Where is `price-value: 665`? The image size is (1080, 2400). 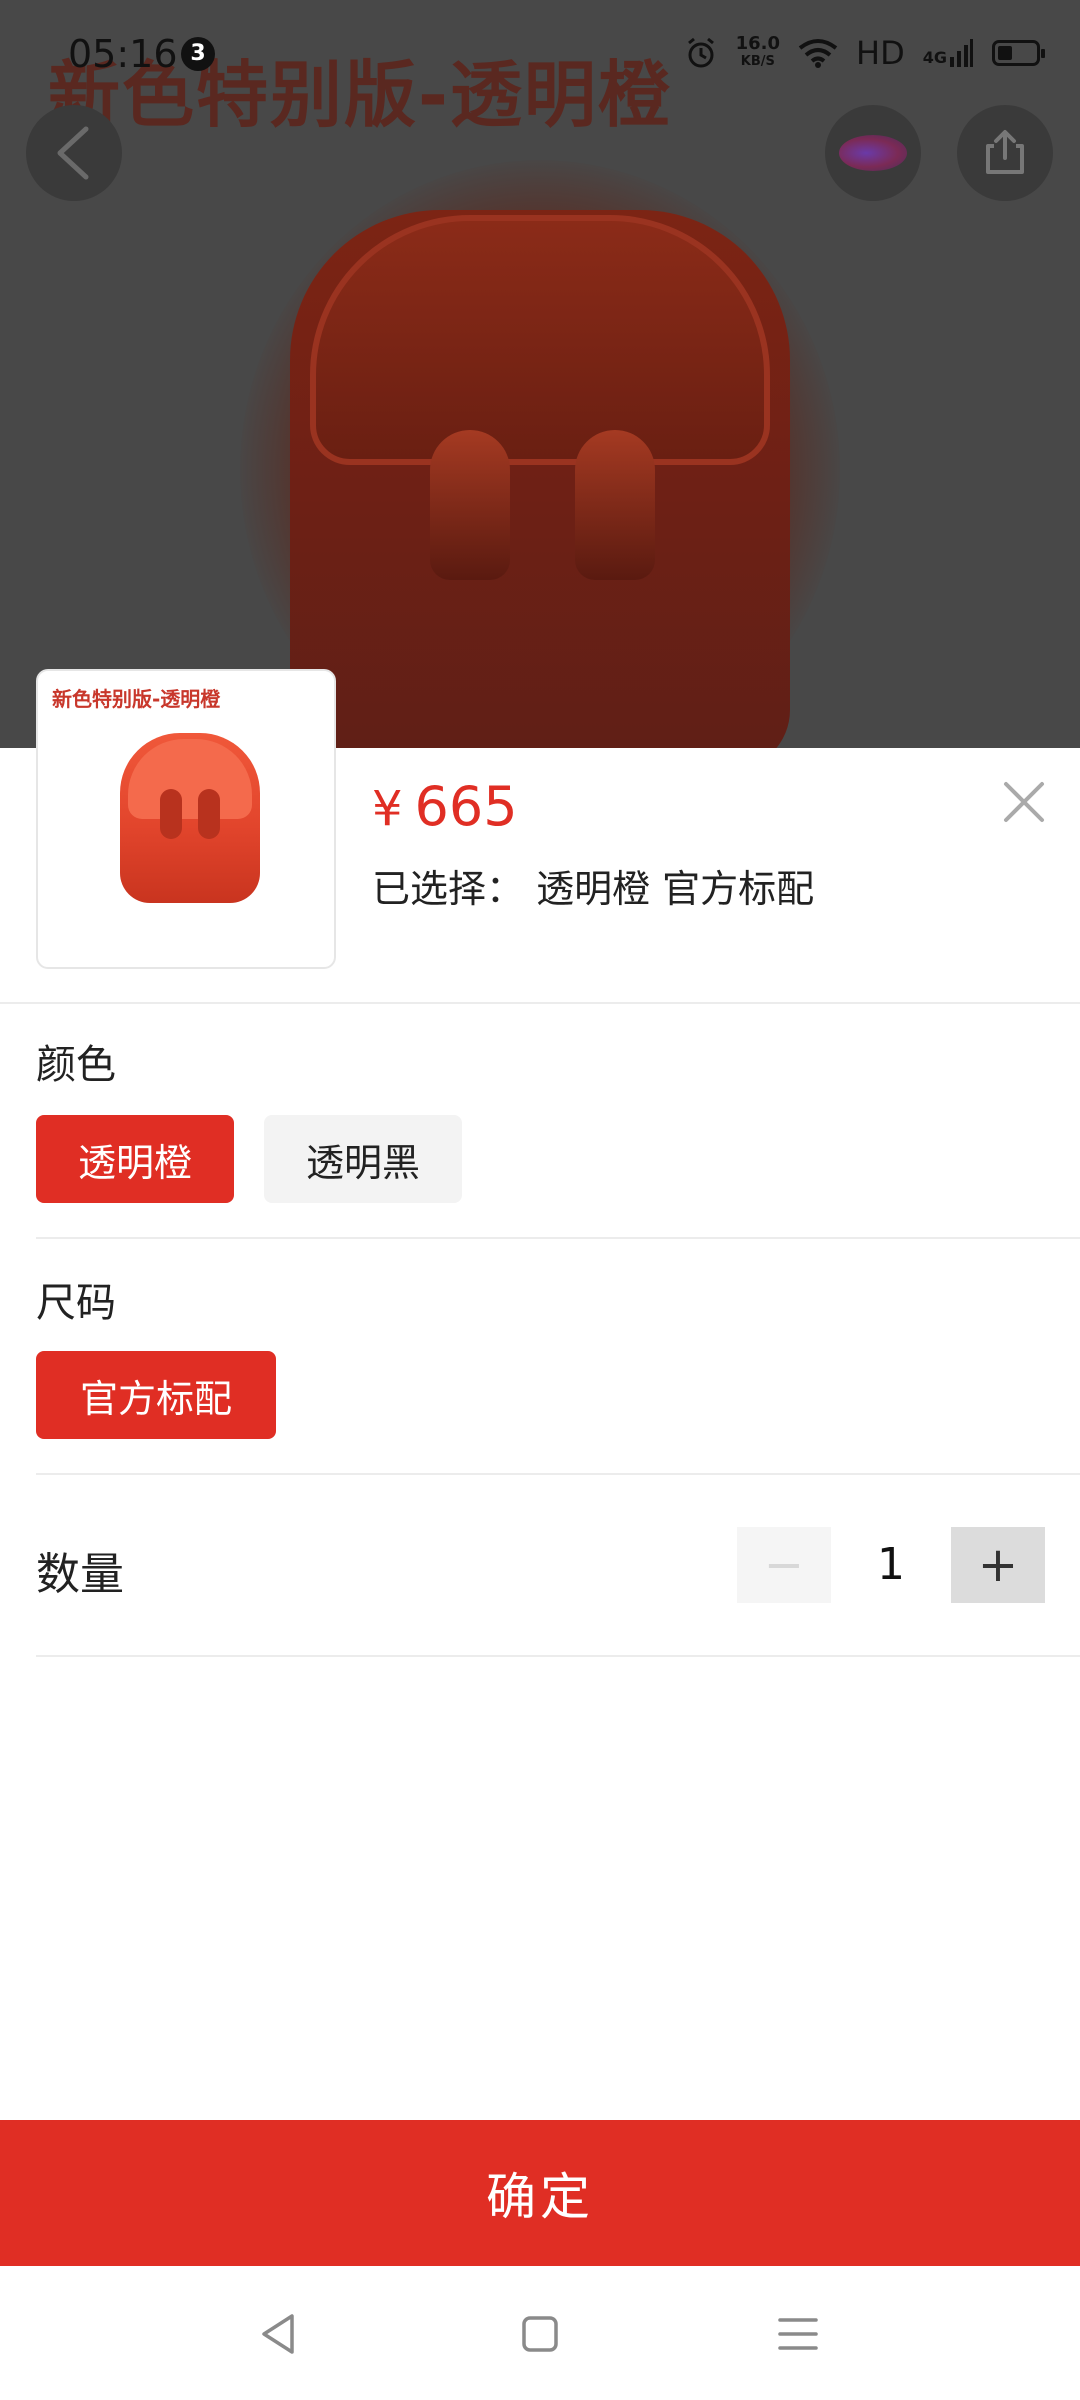 price-value: 665 is located at coordinates (466, 806).